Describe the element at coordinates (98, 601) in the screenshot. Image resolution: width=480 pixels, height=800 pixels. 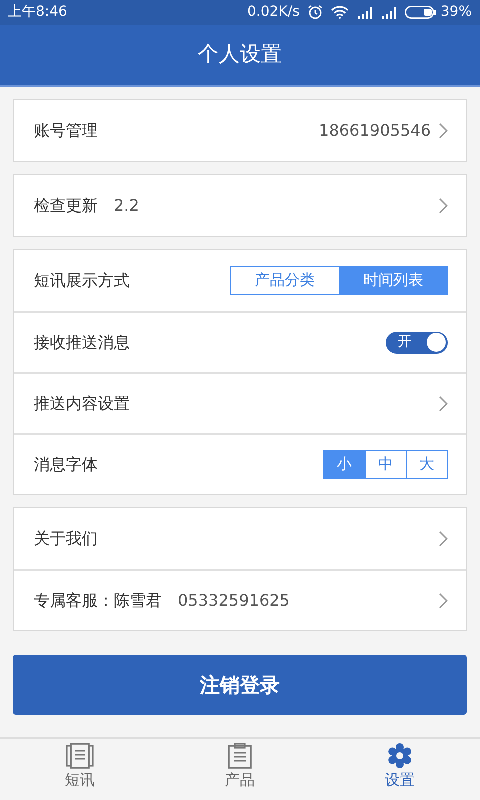
I see `row-label: 专属客服：陈雪君` at that location.